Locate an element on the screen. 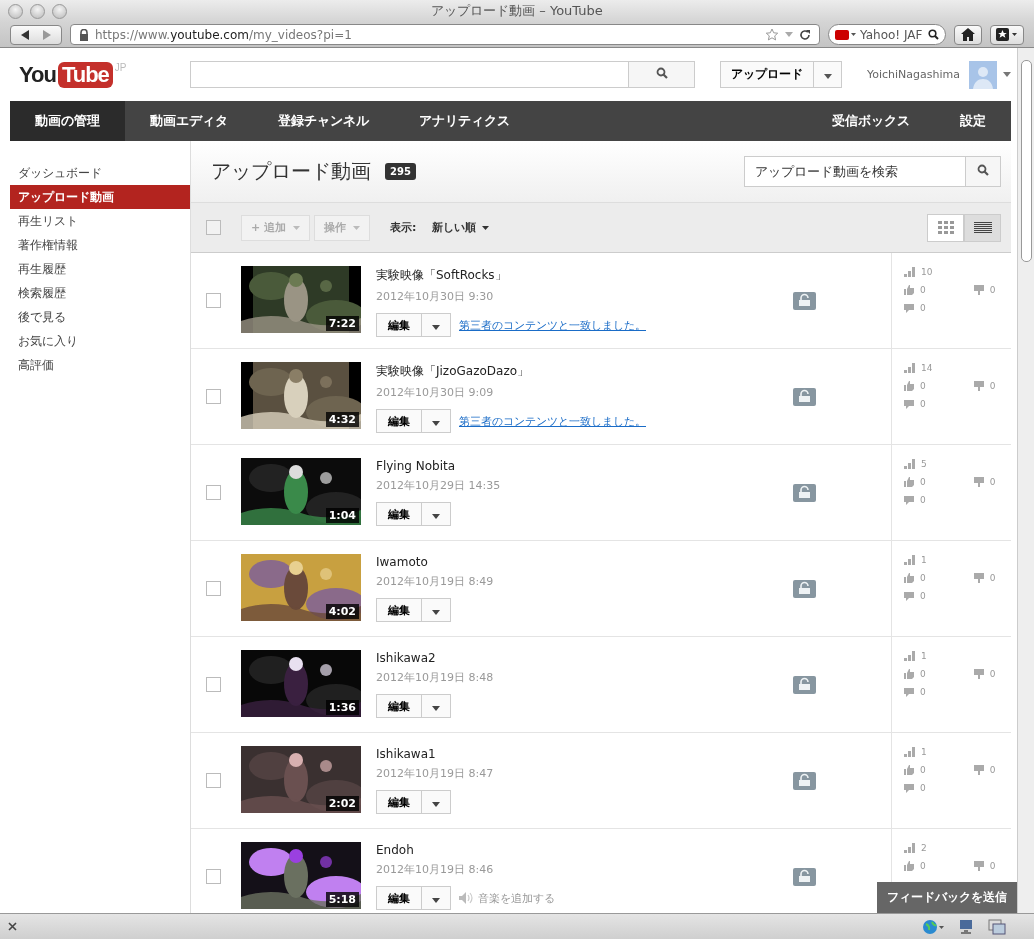  unlocked-padlock-icon is located at coordinates (804, 396).